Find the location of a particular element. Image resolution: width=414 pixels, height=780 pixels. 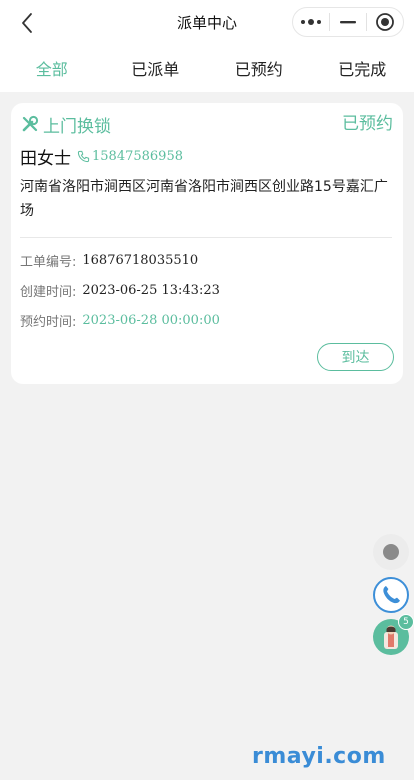

more-button is located at coordinates (311, 22).